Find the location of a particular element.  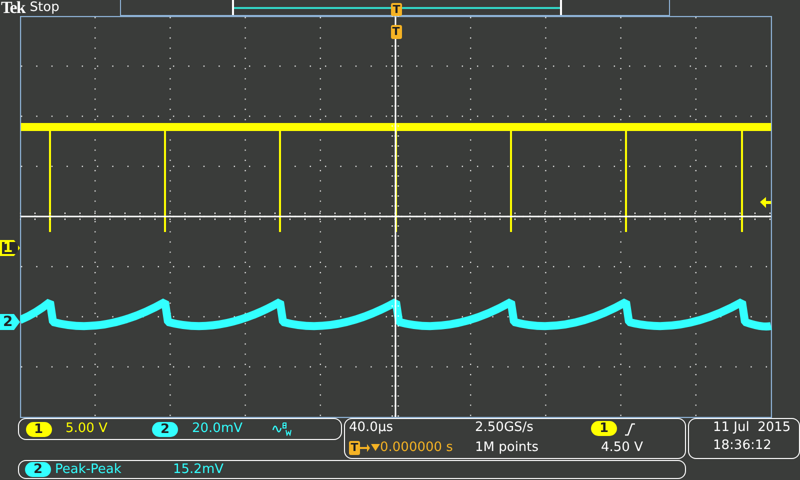

date-text: 11 Jul 2015 is located at coordinates (752, 428).